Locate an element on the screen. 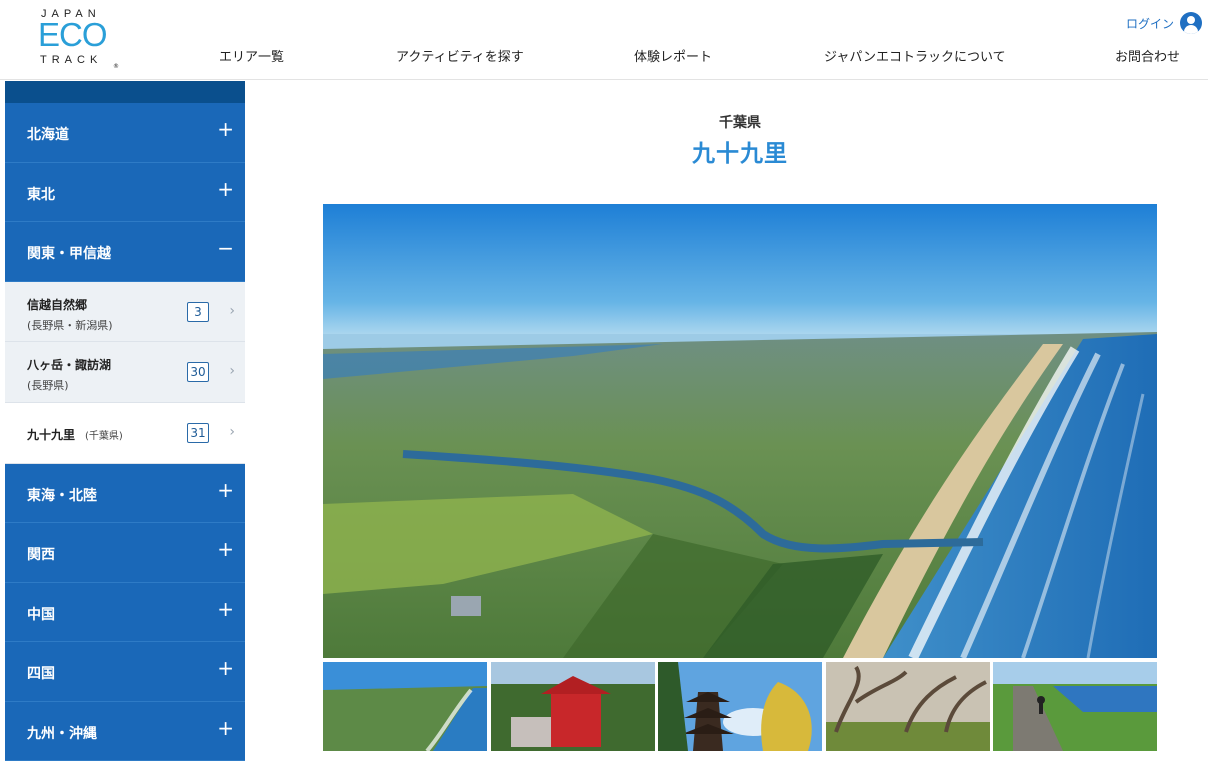 The width and height of the screenshot is (1208, 769). thumbnail-cycling-path-image is located at coordinates (1075, 706).